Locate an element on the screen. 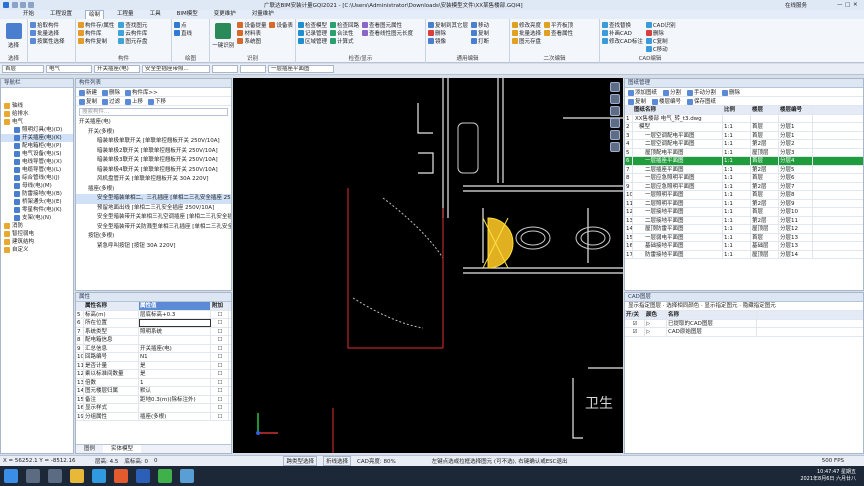 This screenshot has height=486, width=864. drawing-row: 6 一层插座平面图 1:1 首层 分层4 is located at coordinates (744, 161).